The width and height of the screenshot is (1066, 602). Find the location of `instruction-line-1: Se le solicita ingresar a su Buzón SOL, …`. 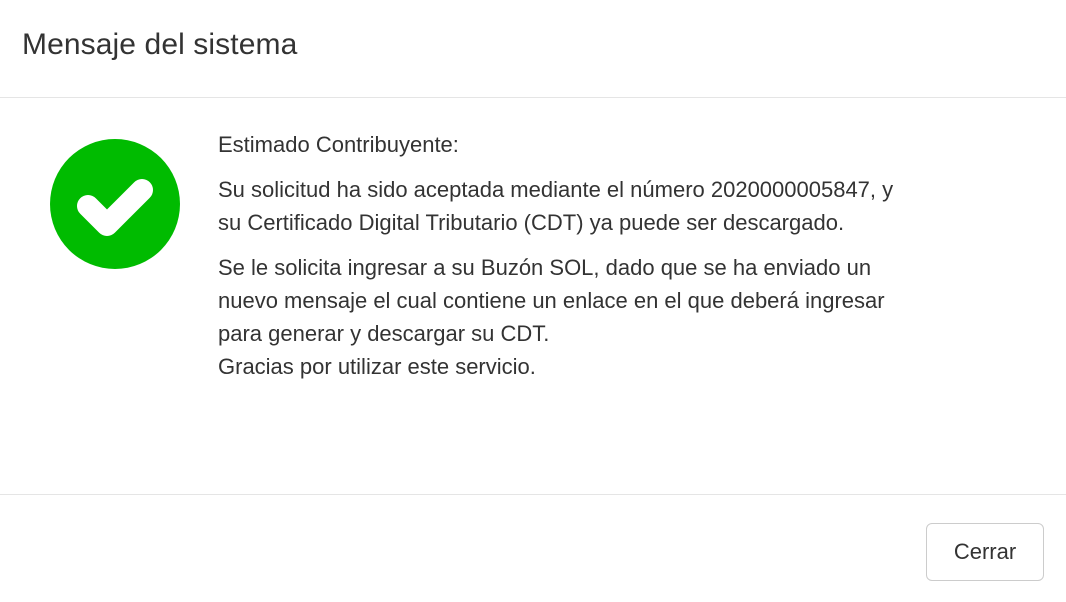

instruction-line-1: Se le solicita ingresar a su Buzón SOL, … is located at coordinates (545, 267).